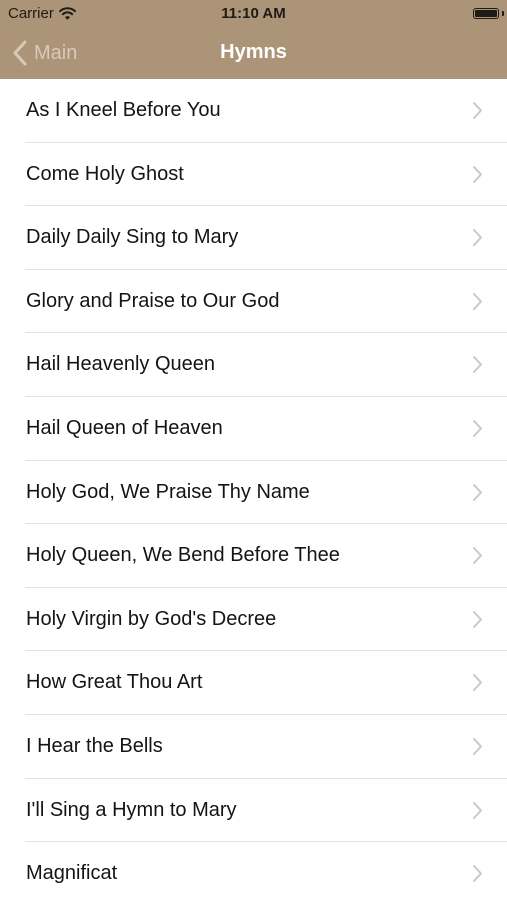 This screenshot has width=507, height=900. What do you see at coordinates (503, 13) in the screenshot?
I see `battery-tip` at bounding box center [503, 13].